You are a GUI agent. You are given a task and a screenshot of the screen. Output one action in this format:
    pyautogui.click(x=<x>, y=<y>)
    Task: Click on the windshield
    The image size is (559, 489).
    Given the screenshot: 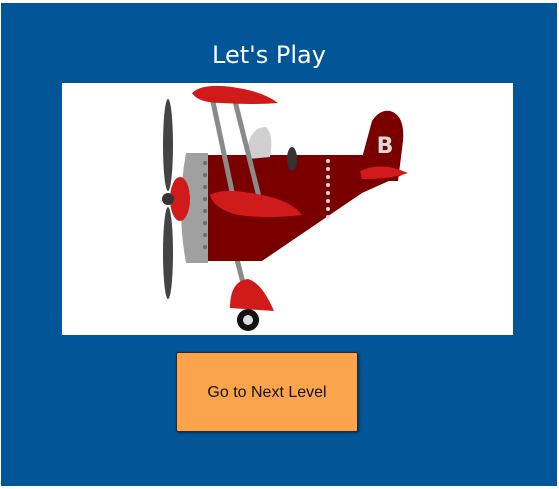 What is the action you would take?
    pyautogui.click(x=292, y=159)
    